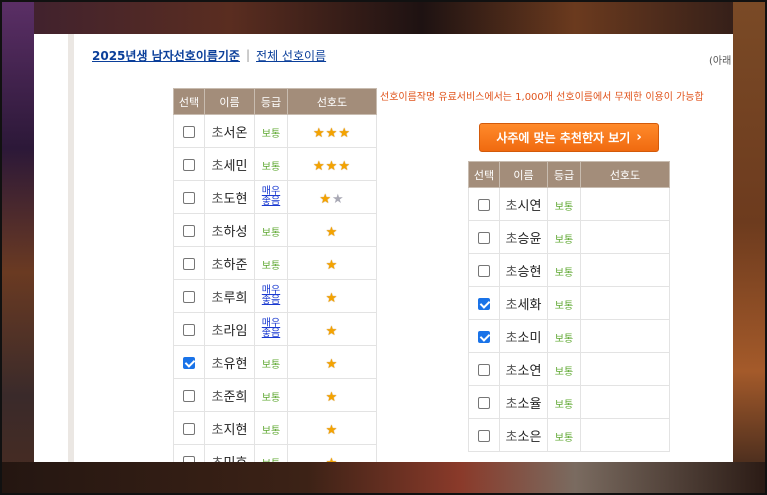 This screenshot has width=767, height=495. Describe the element at coordinates (230, 232) in the screenshot. I see `name-text: 초하성` at that location.